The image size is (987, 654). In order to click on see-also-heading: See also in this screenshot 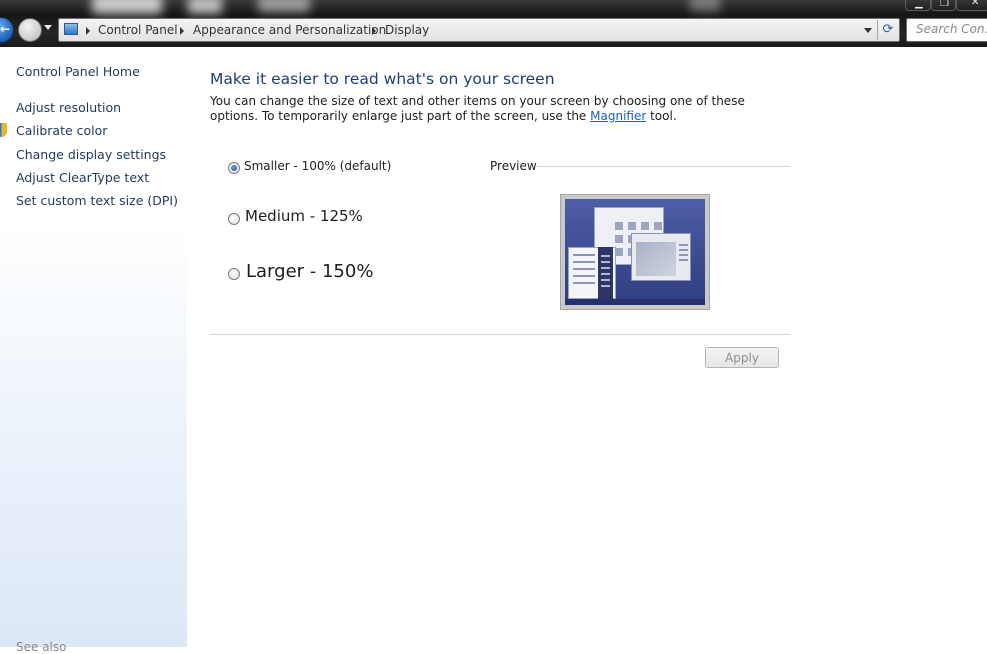, I will do `click(41, 647)`.